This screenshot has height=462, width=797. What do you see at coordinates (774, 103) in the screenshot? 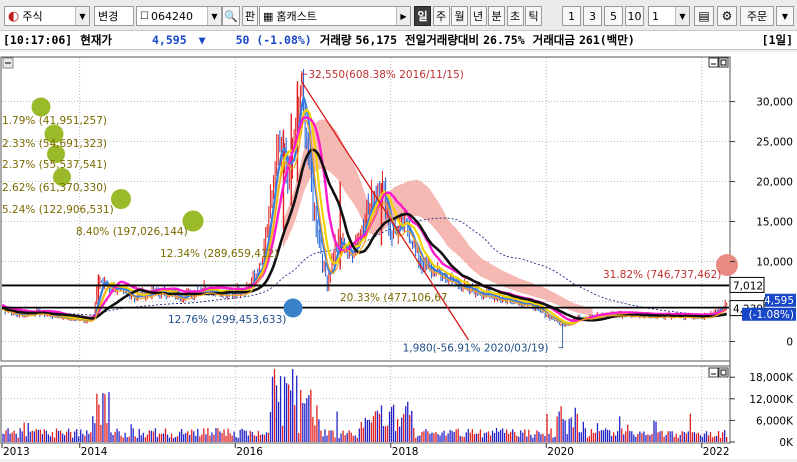
I see `price-axis-label: 30,000` at bounding box center [774, 103].